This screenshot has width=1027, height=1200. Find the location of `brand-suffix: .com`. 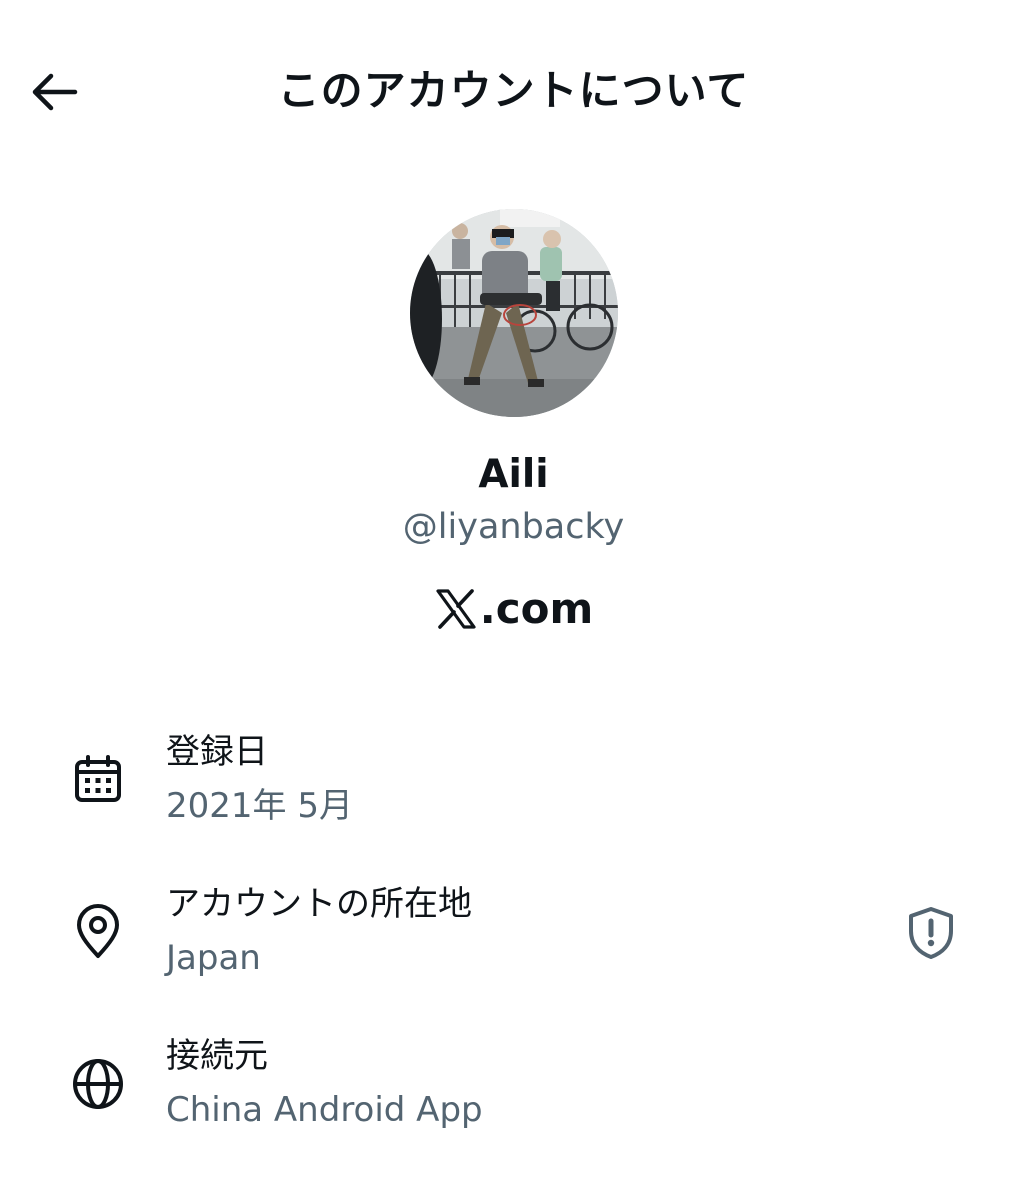

brand-suffix: .com is located at coordinates (536, 608).